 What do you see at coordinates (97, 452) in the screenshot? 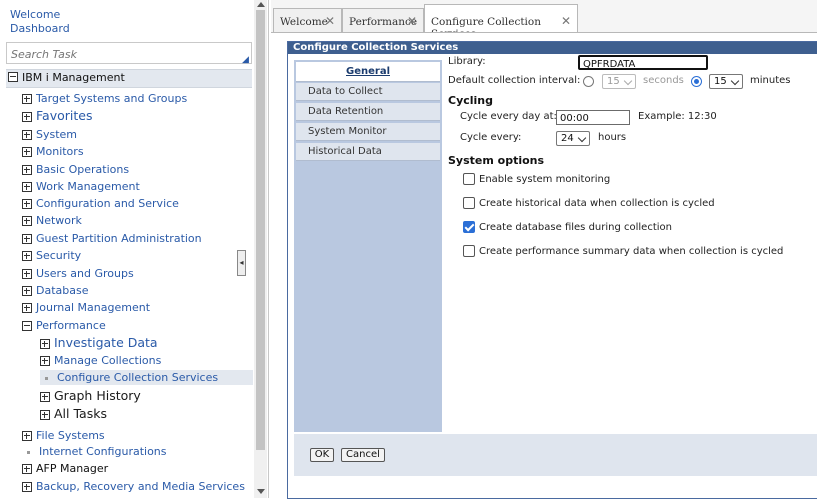
I see `nav-item-internet-configurations: Internet Configurations` at bounding box center [97, 452].